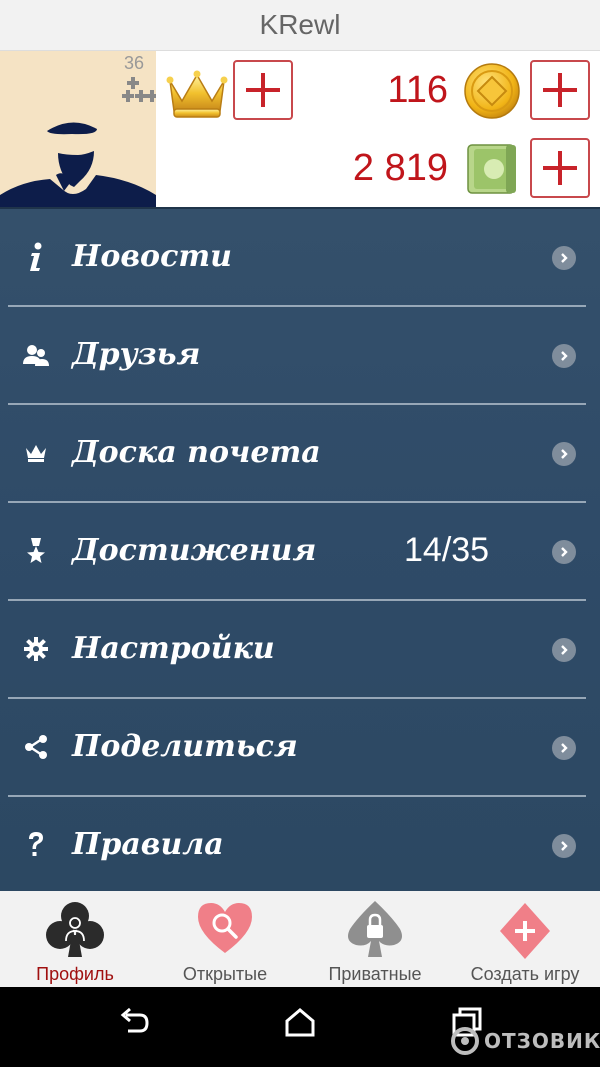 The width and height of the screenshot is (600, 1067). I want to click on heart-search-icon, so click(225, 930).